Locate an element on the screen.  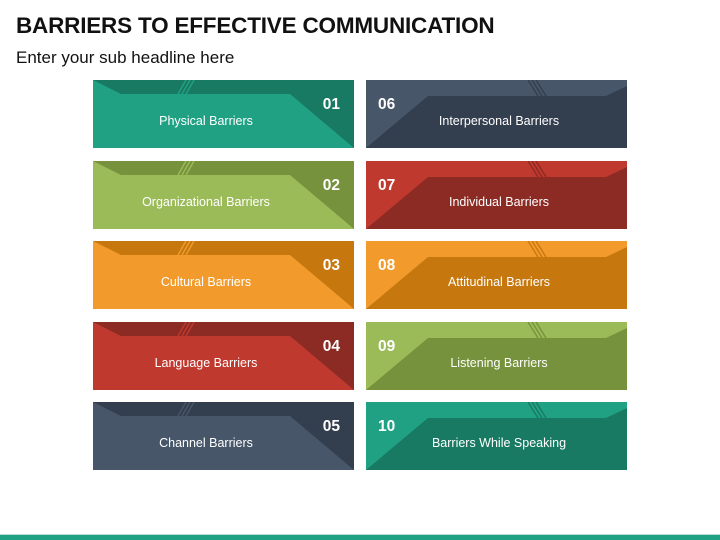
barrier-card-10: 10 Barriers While Speaking is located at coordinates (496, 436).